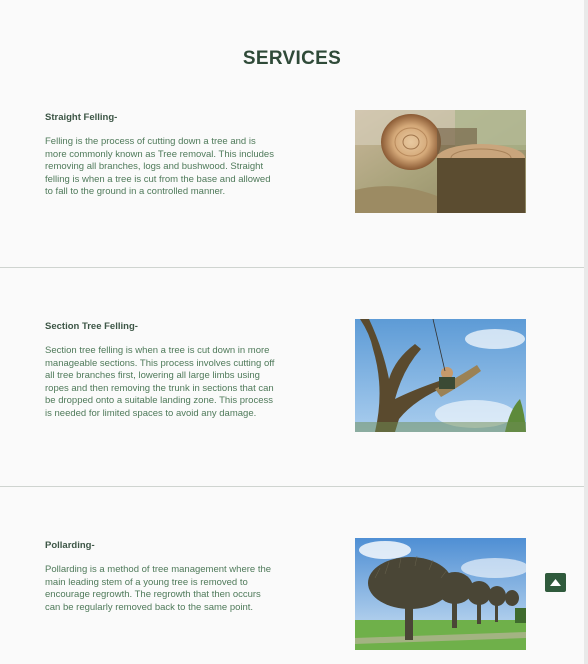  Describe the element at coordinates (440, 375) in the screenshot. I see `tree-climber-photo` at that location.